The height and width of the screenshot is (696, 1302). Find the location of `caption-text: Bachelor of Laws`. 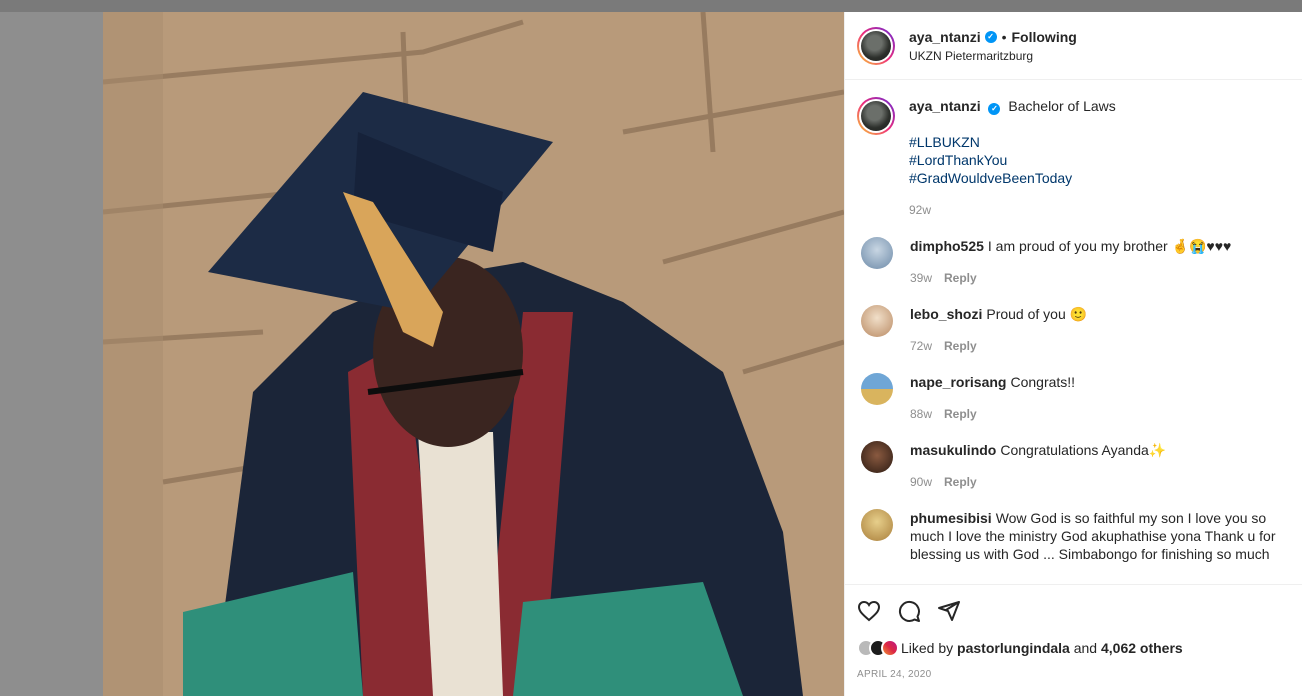

caption-text: Bachelor of Laws is located at coordinates (1062, 106).